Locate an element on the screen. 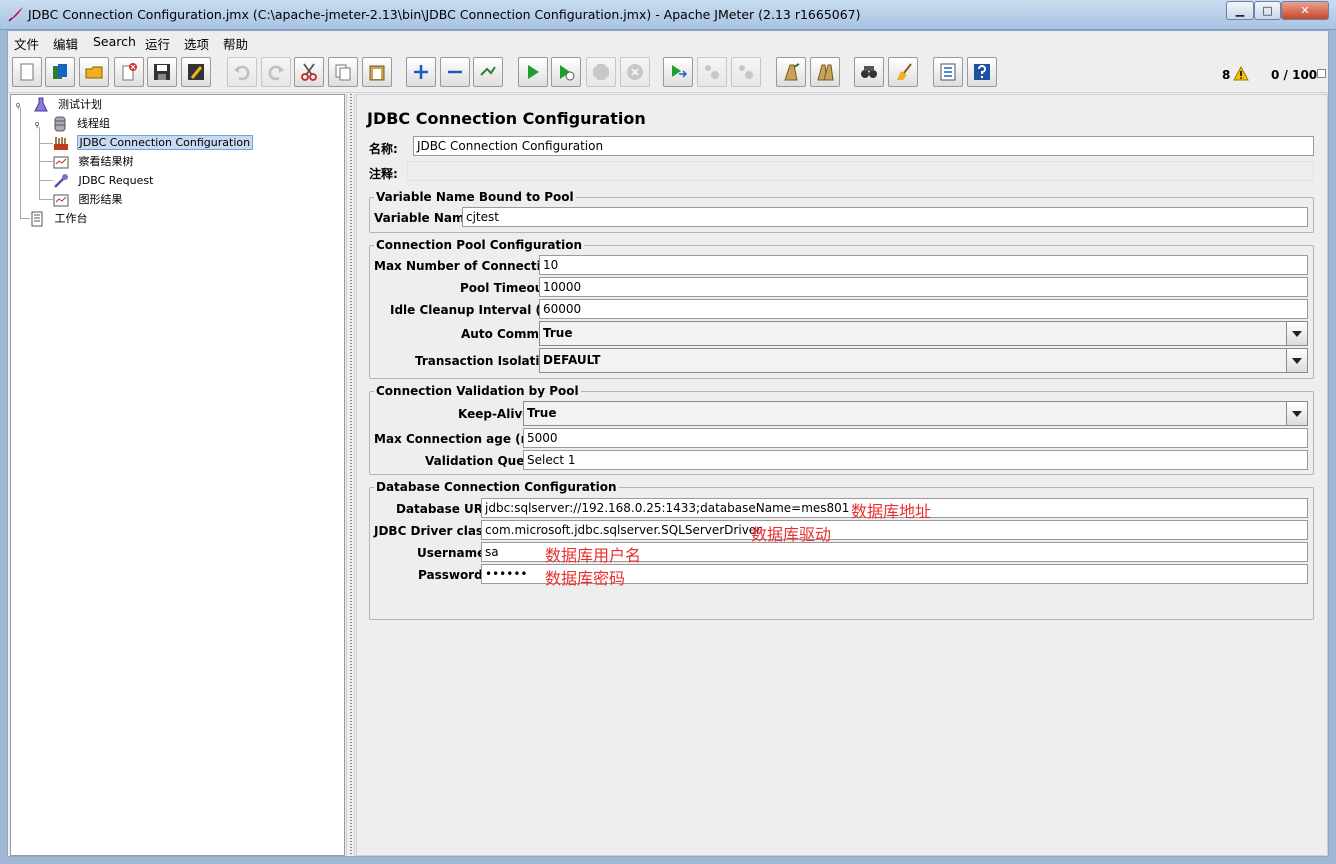 This screenshot has width=1336, height=864. new-icon is located at coordinates (27, 72).